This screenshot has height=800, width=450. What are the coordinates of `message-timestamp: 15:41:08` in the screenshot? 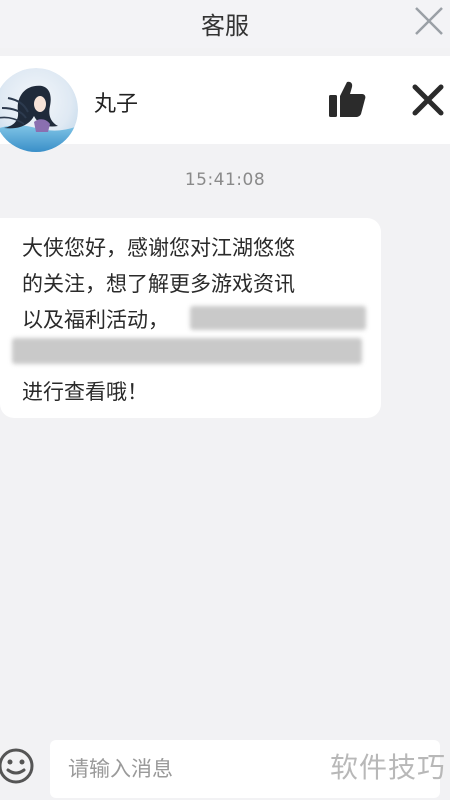 It's located at (225, 180).